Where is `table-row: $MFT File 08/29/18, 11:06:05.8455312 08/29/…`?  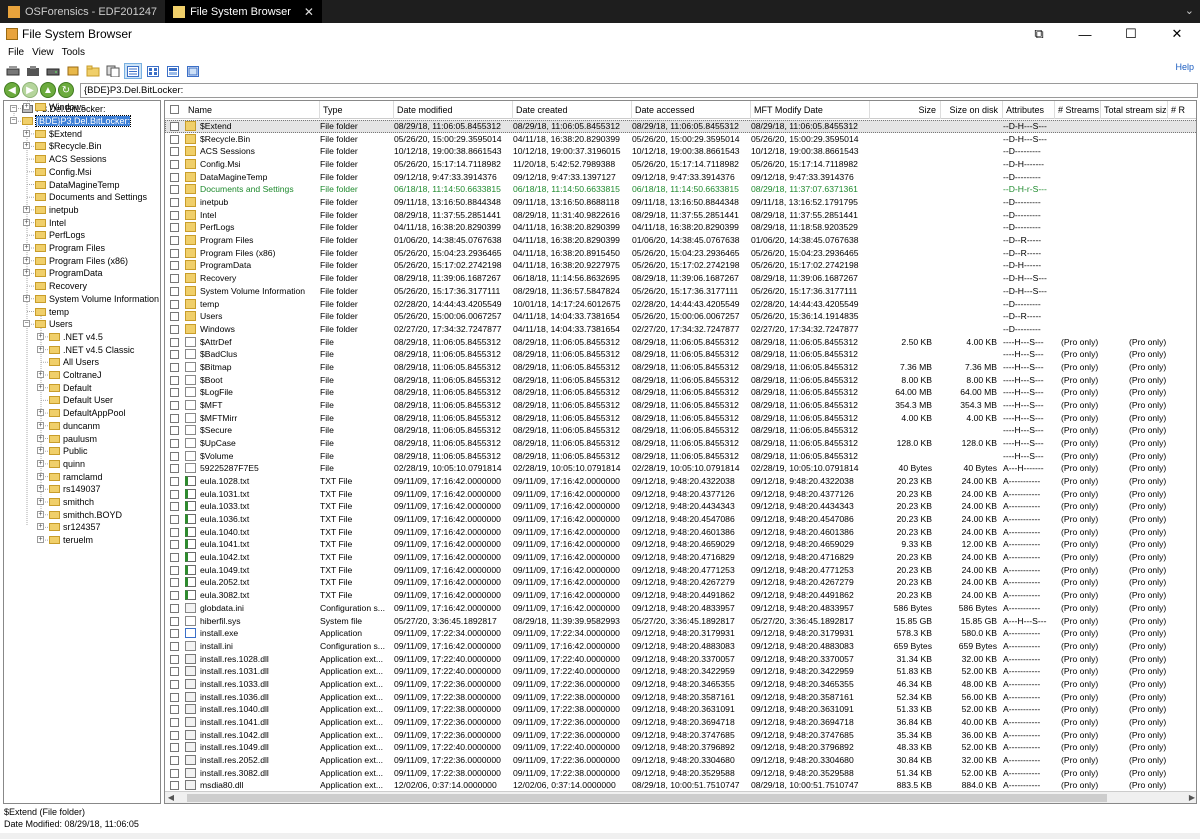 table-row: $MFT File 08/29/18, 11:06:05.8455312 08/29/… is located at coordinates (680, 405).